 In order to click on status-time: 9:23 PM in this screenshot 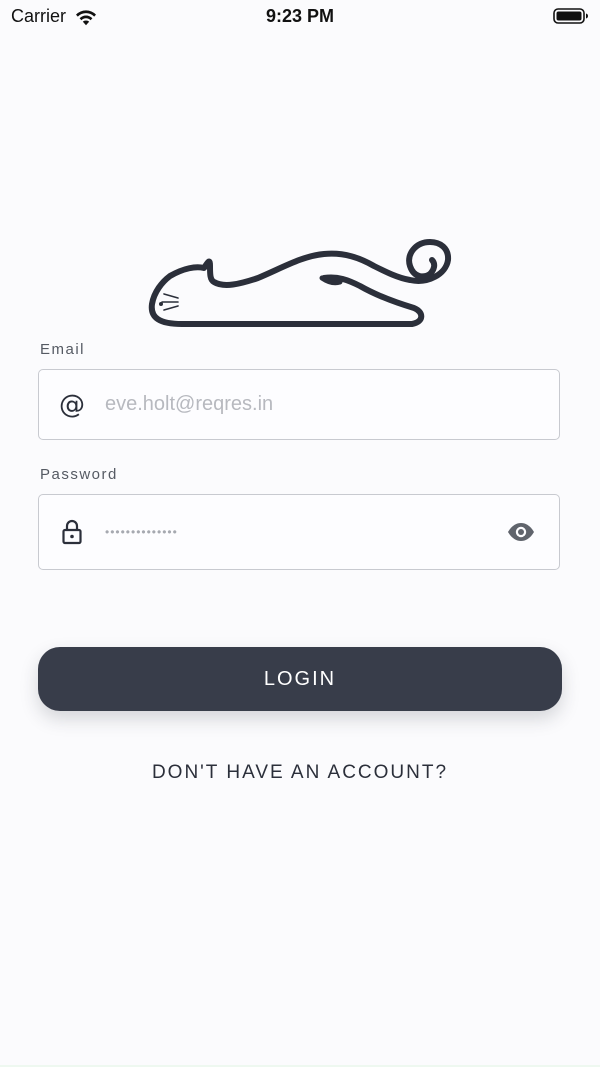, I will do `click(300, 16)`.